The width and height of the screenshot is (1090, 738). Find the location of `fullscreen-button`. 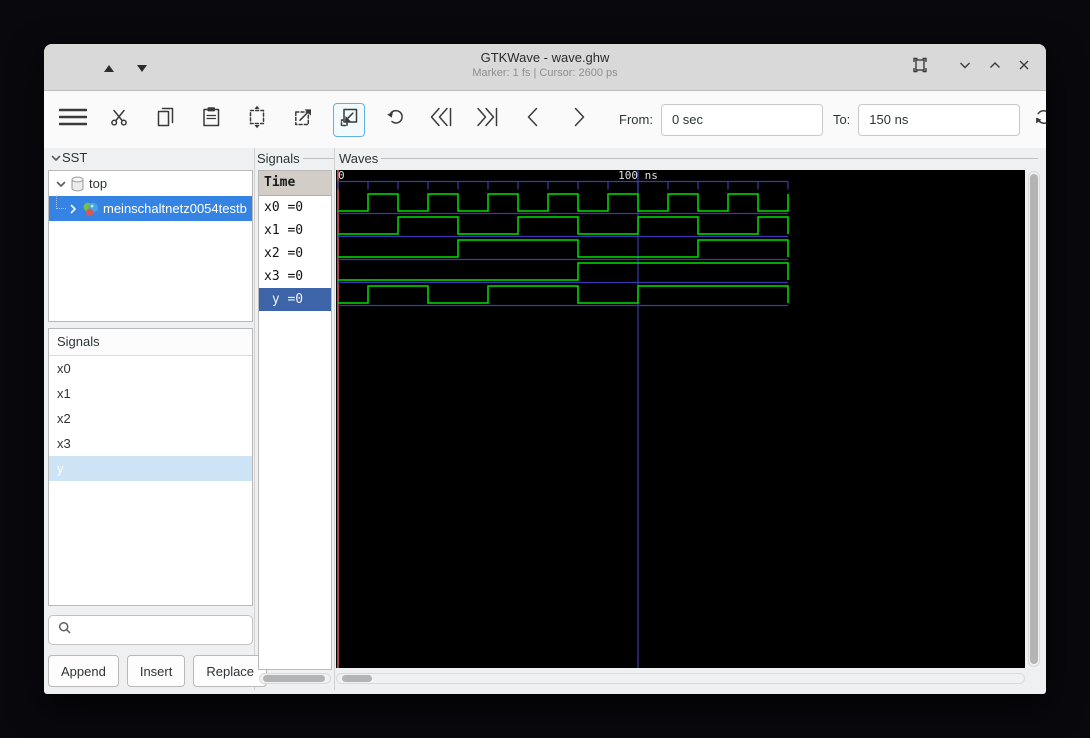

fullscreen-button is located at coordinates (920, 67).